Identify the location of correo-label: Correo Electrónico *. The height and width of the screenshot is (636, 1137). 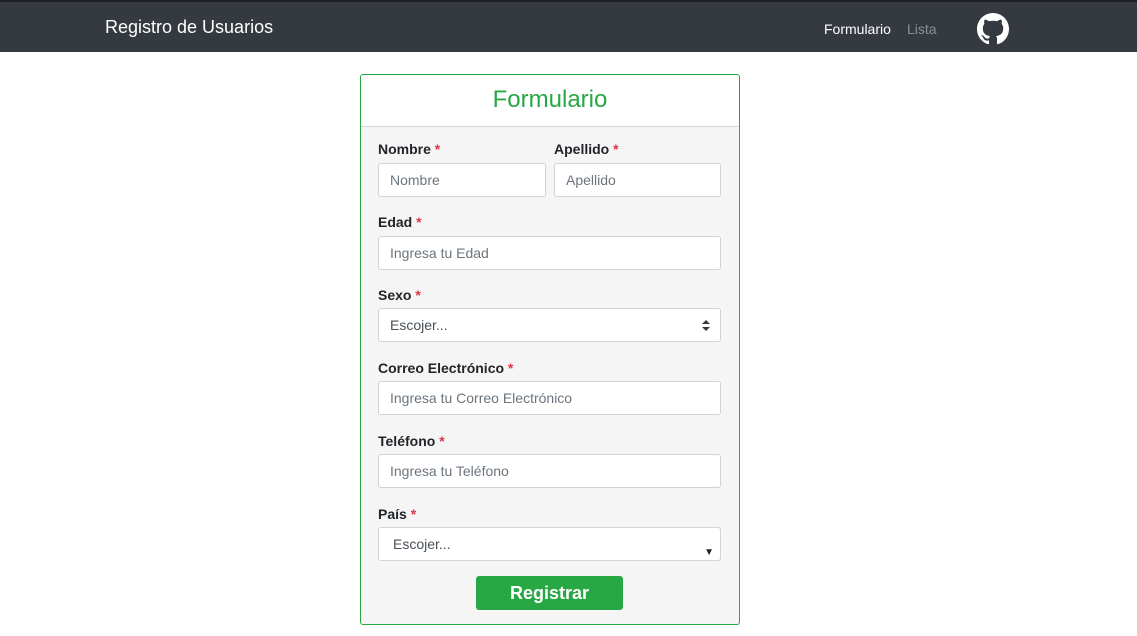
(446, 368).